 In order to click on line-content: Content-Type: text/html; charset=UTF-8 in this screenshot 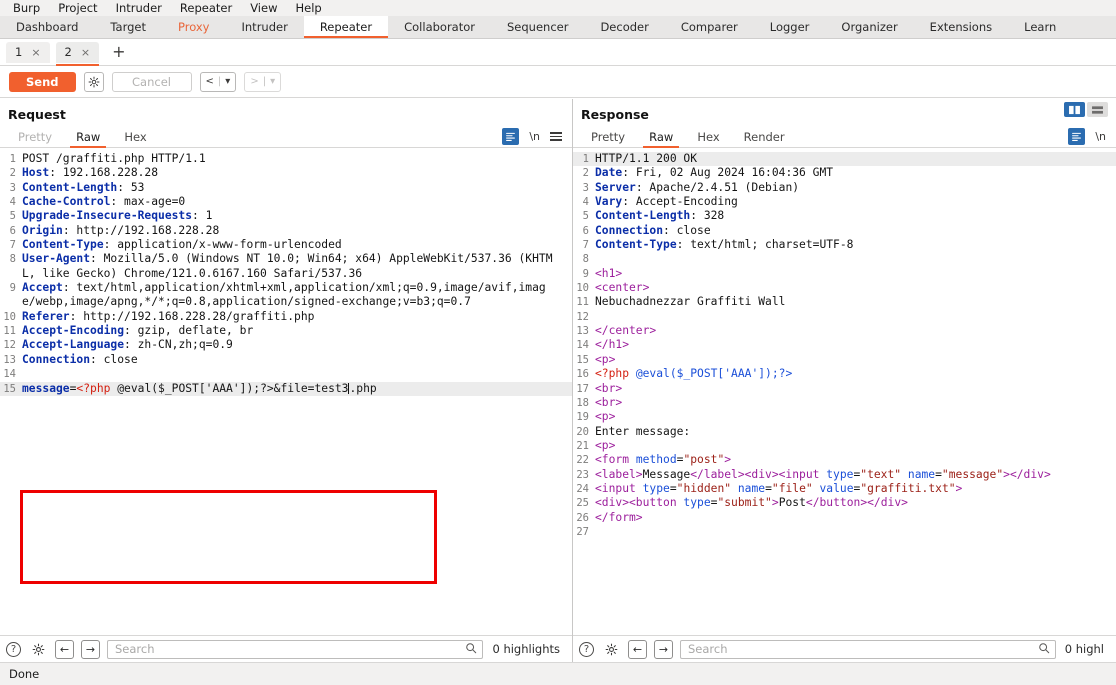, I will do `click(728, 245)`.